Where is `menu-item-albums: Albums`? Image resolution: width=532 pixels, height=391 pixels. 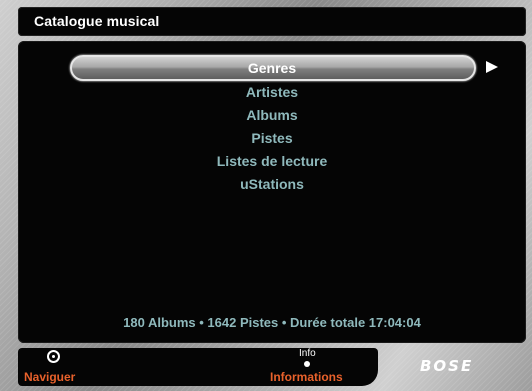 menu-item-albums: Albums is located at coordinates (272, 115).